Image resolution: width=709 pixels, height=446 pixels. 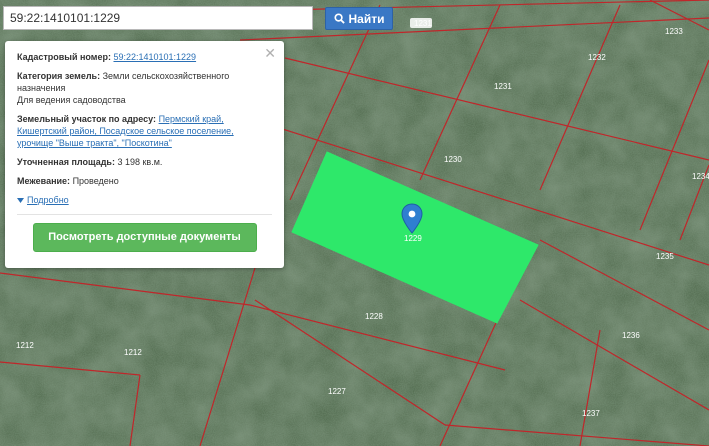 What do you see at coordinates (64, 57) in the screenshot?
I see `cadastral-number-label: Кадастровый номер:` at bounding box center [64, 57].